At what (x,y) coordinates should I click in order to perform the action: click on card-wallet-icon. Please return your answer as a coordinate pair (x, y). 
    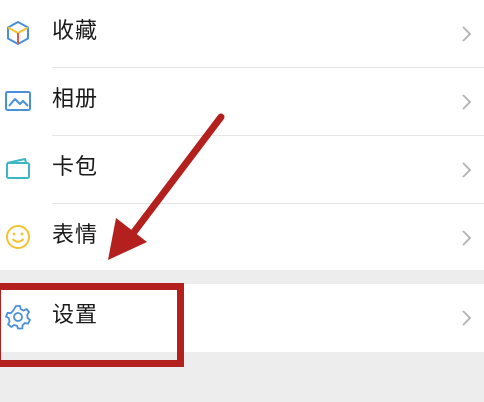
    Looking at the image, I should click on (18, 169).